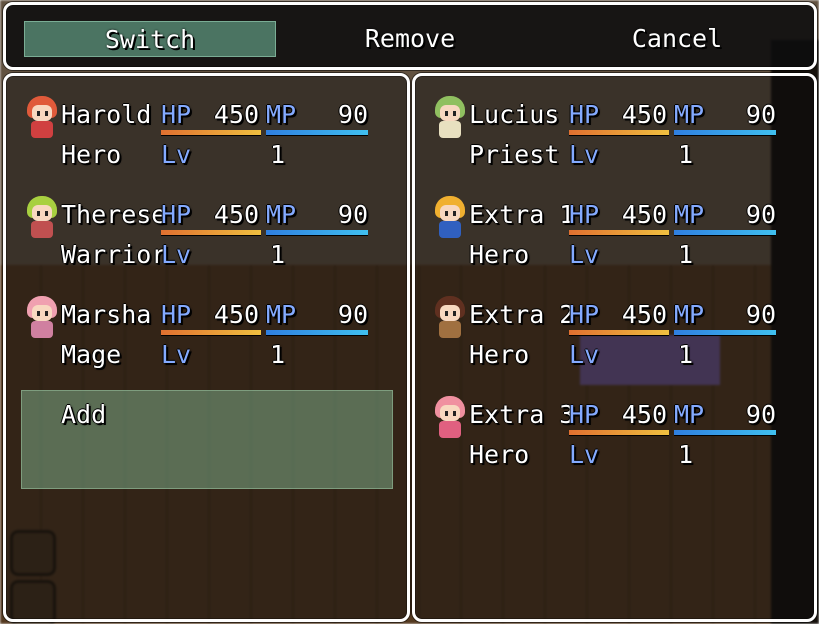 This screenshot has width=819, height=624. What do you see at coordinates (522, 314) in the screenshot?
I see `member-name: Extra 2` at bounding box center [522, 314].